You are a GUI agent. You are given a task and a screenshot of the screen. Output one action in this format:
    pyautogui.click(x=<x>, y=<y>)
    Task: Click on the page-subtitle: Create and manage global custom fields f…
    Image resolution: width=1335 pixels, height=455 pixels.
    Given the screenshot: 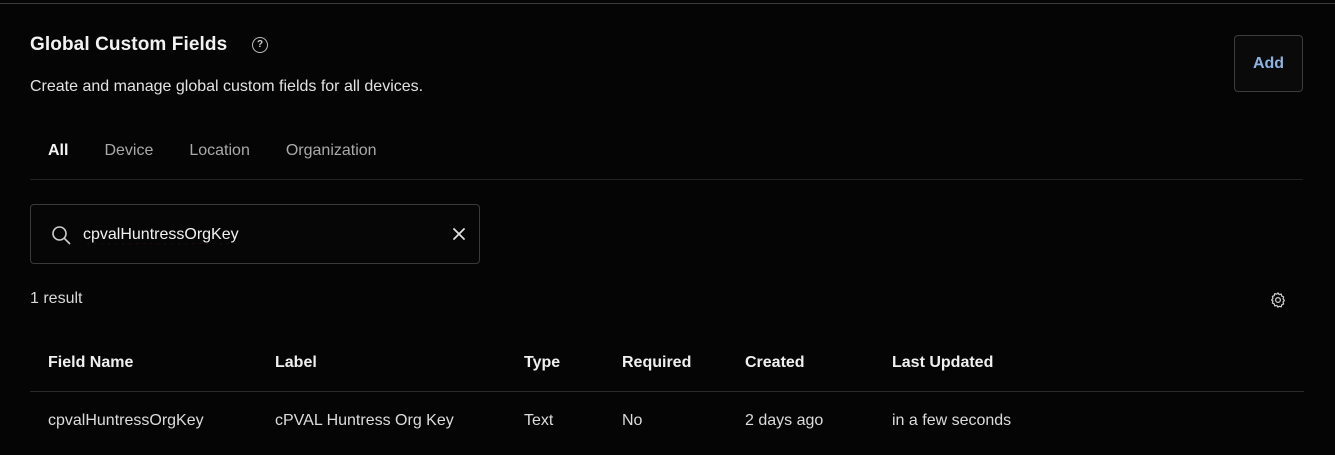 What is the action you would take?
    pyautogui.click(x=227, y=86)
    